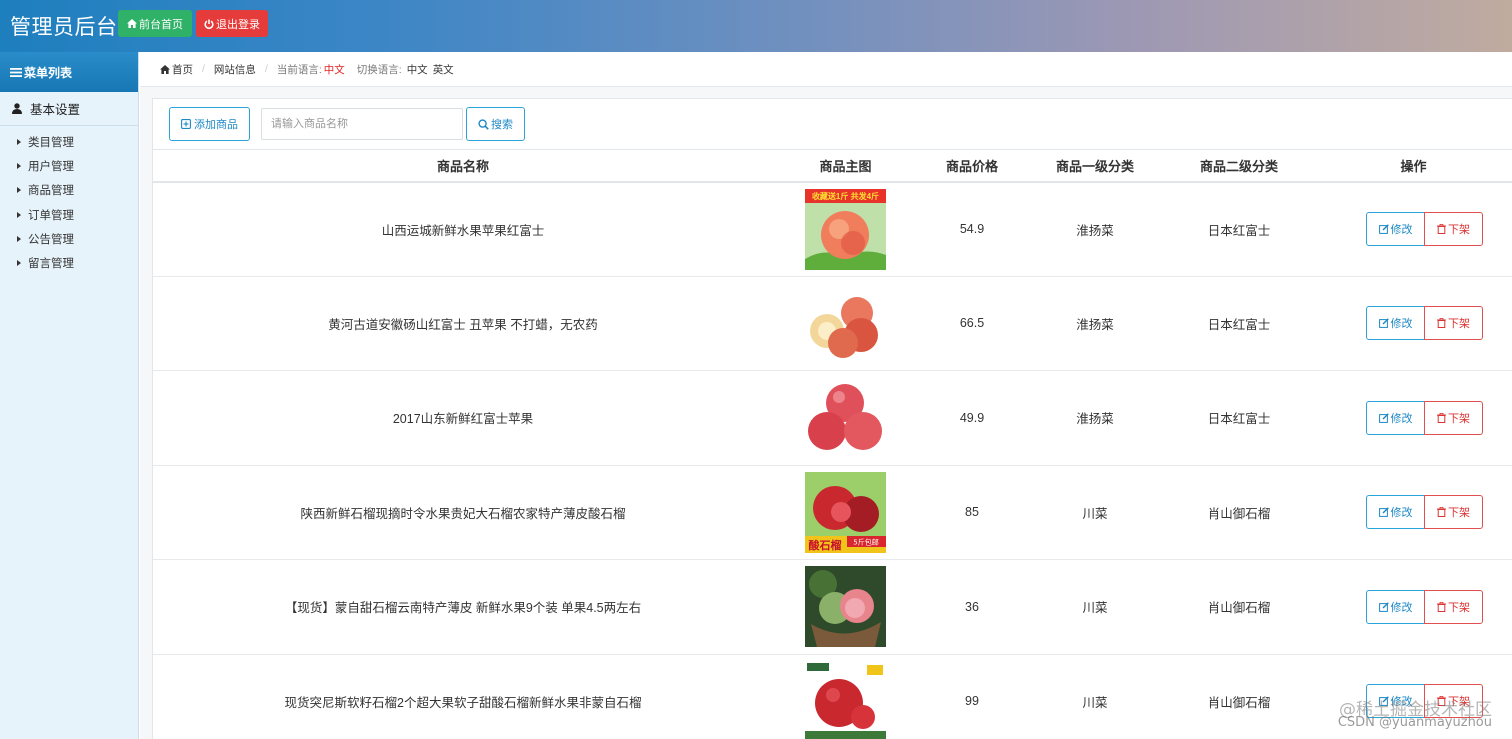 The height and width of the screenshot is (739, 1512). What do you see at coordinates (51, 264) in the screenshot?
I see `sidebar-item-label: 留言管理` at bounding box center [51, 264].